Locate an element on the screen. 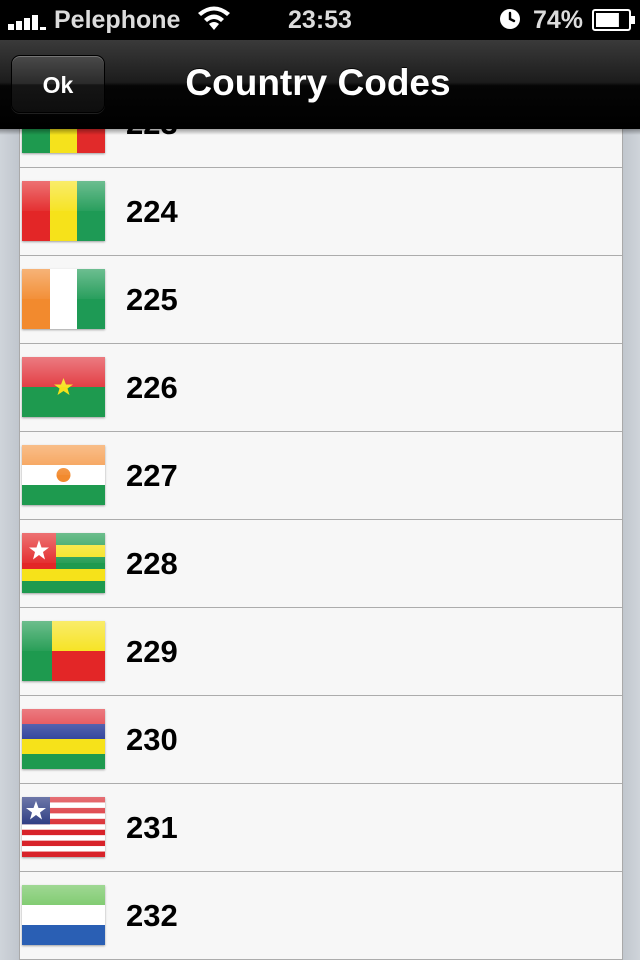 Image resolution: width=640 pixels, height=960 pixels. list-item: 230 is located at coordinates (321, 740).